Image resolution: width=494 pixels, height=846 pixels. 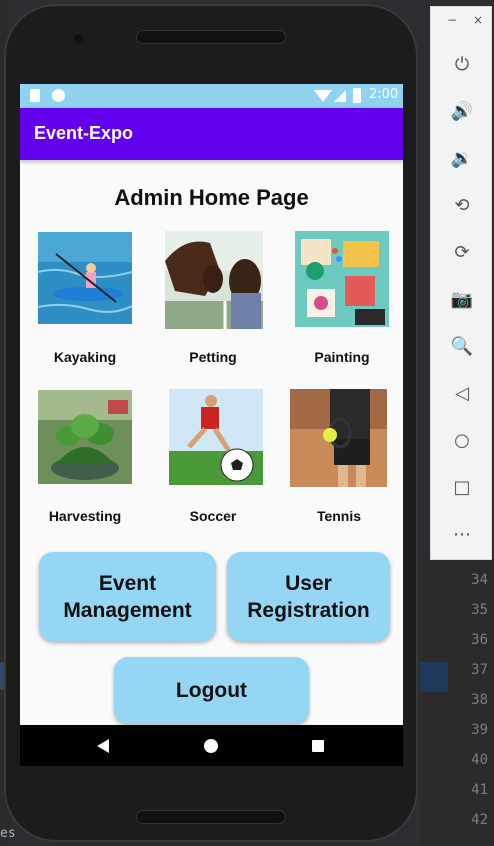 I want to click on line-numbers: 34 35 36 37 38 39 40 41 42, so click(x=468, y=705).